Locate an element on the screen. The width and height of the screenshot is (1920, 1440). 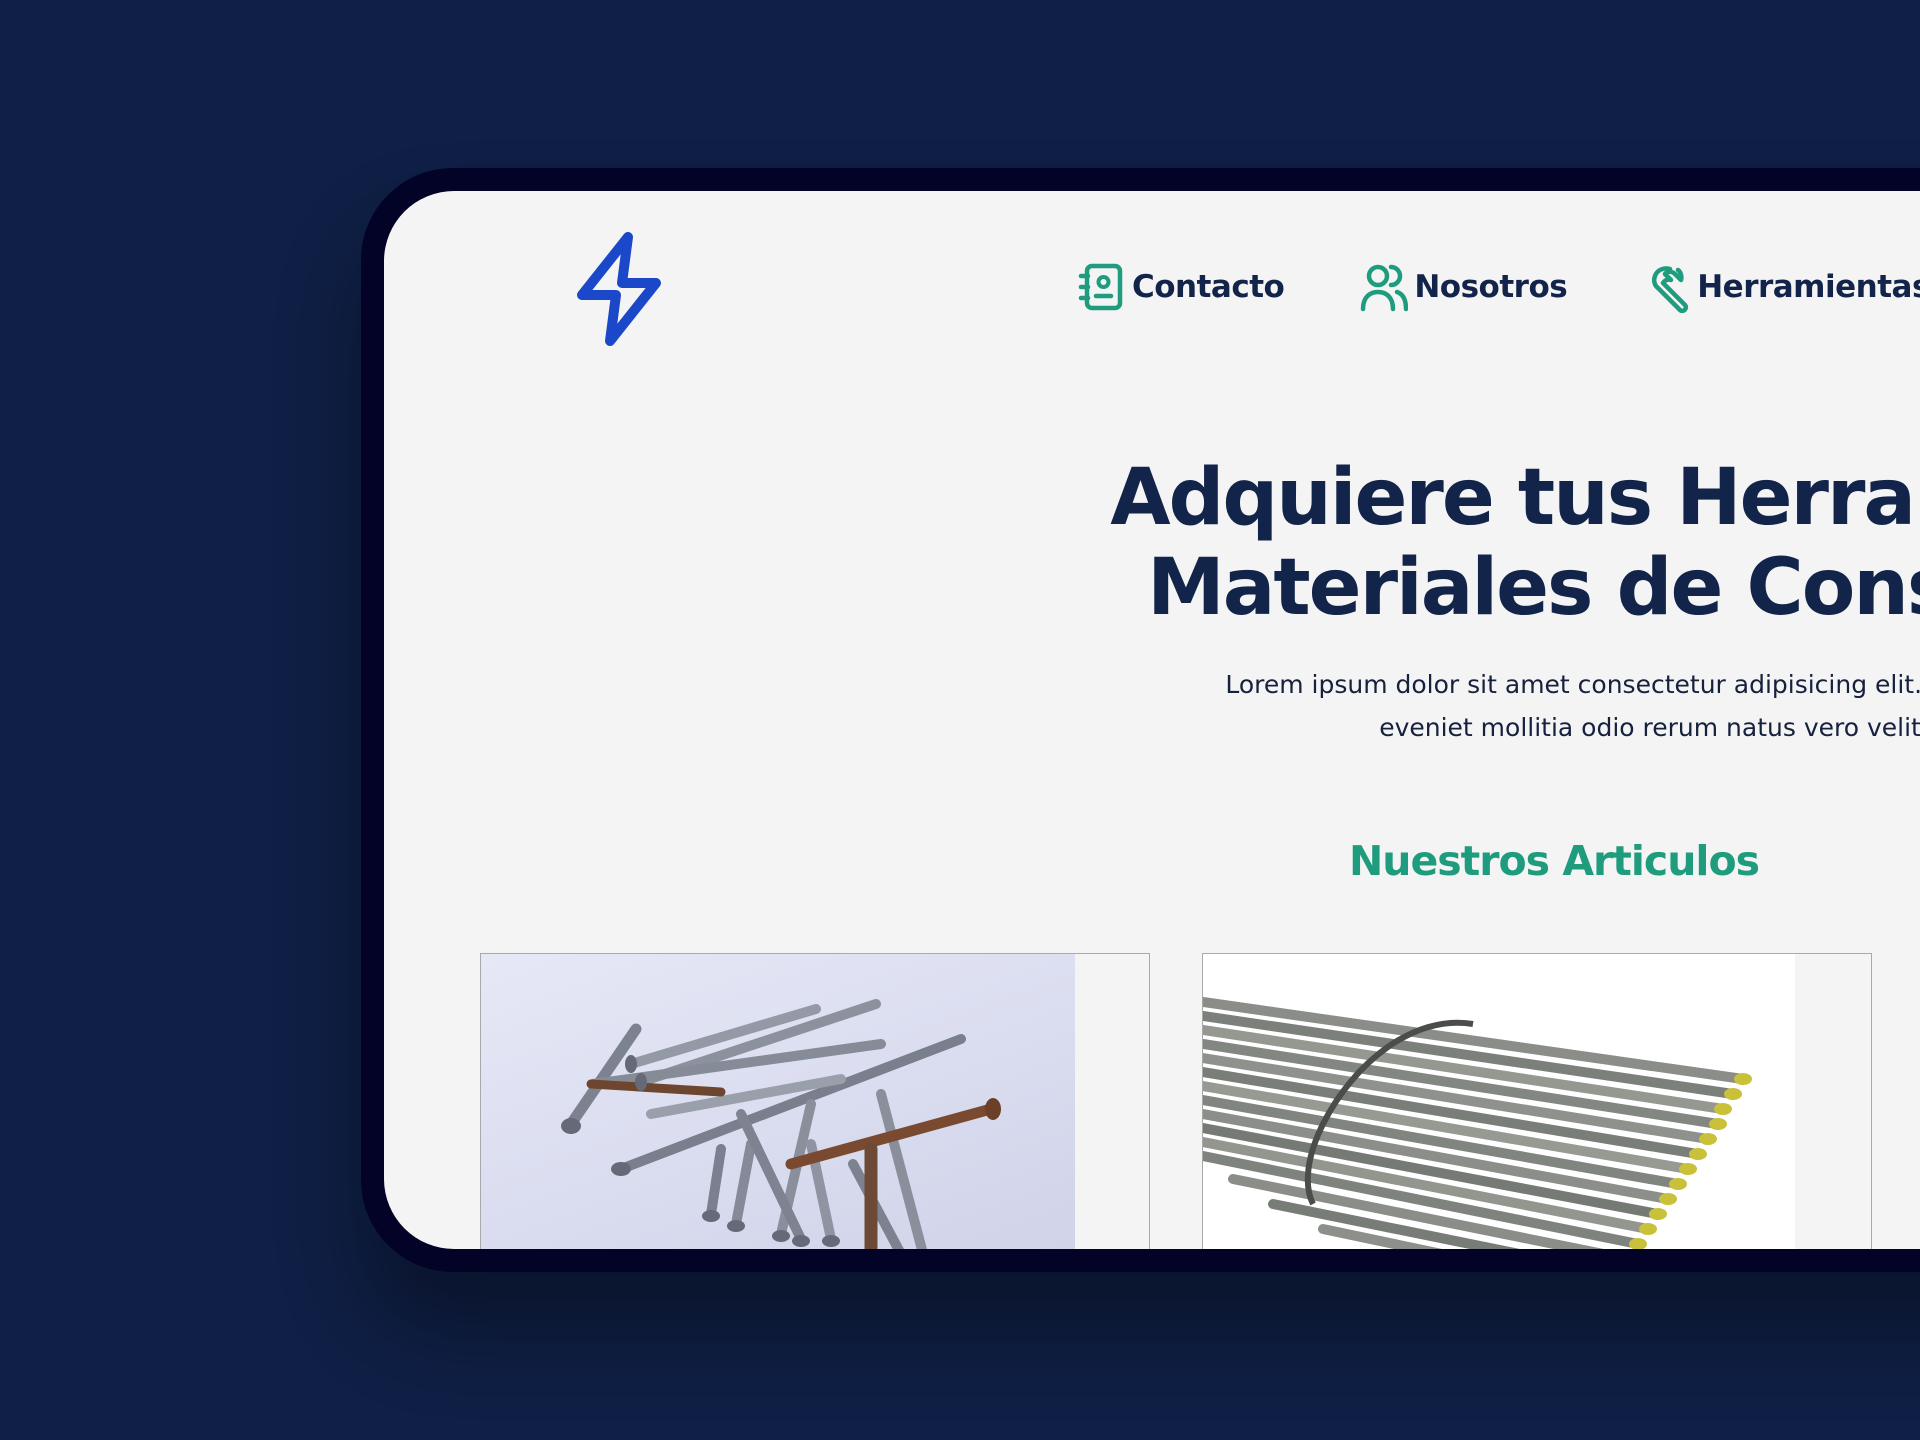
articles-title: Nuestros Articulos is located at coordinates (1554, 861).